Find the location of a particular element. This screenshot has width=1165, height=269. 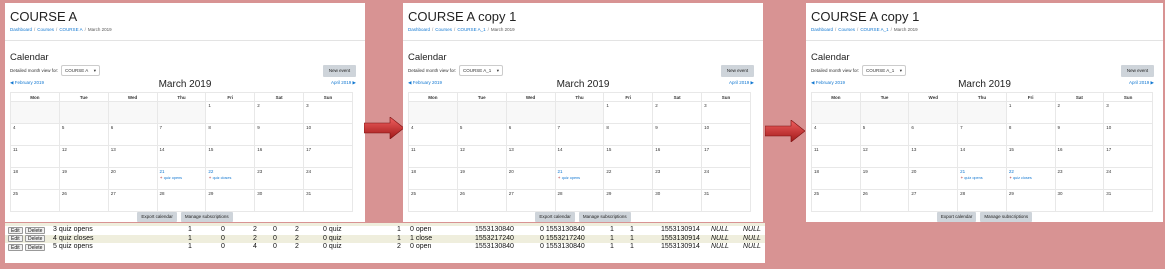

course-select: COURSE A_1 ▾ is located at coordinates (481, 70).